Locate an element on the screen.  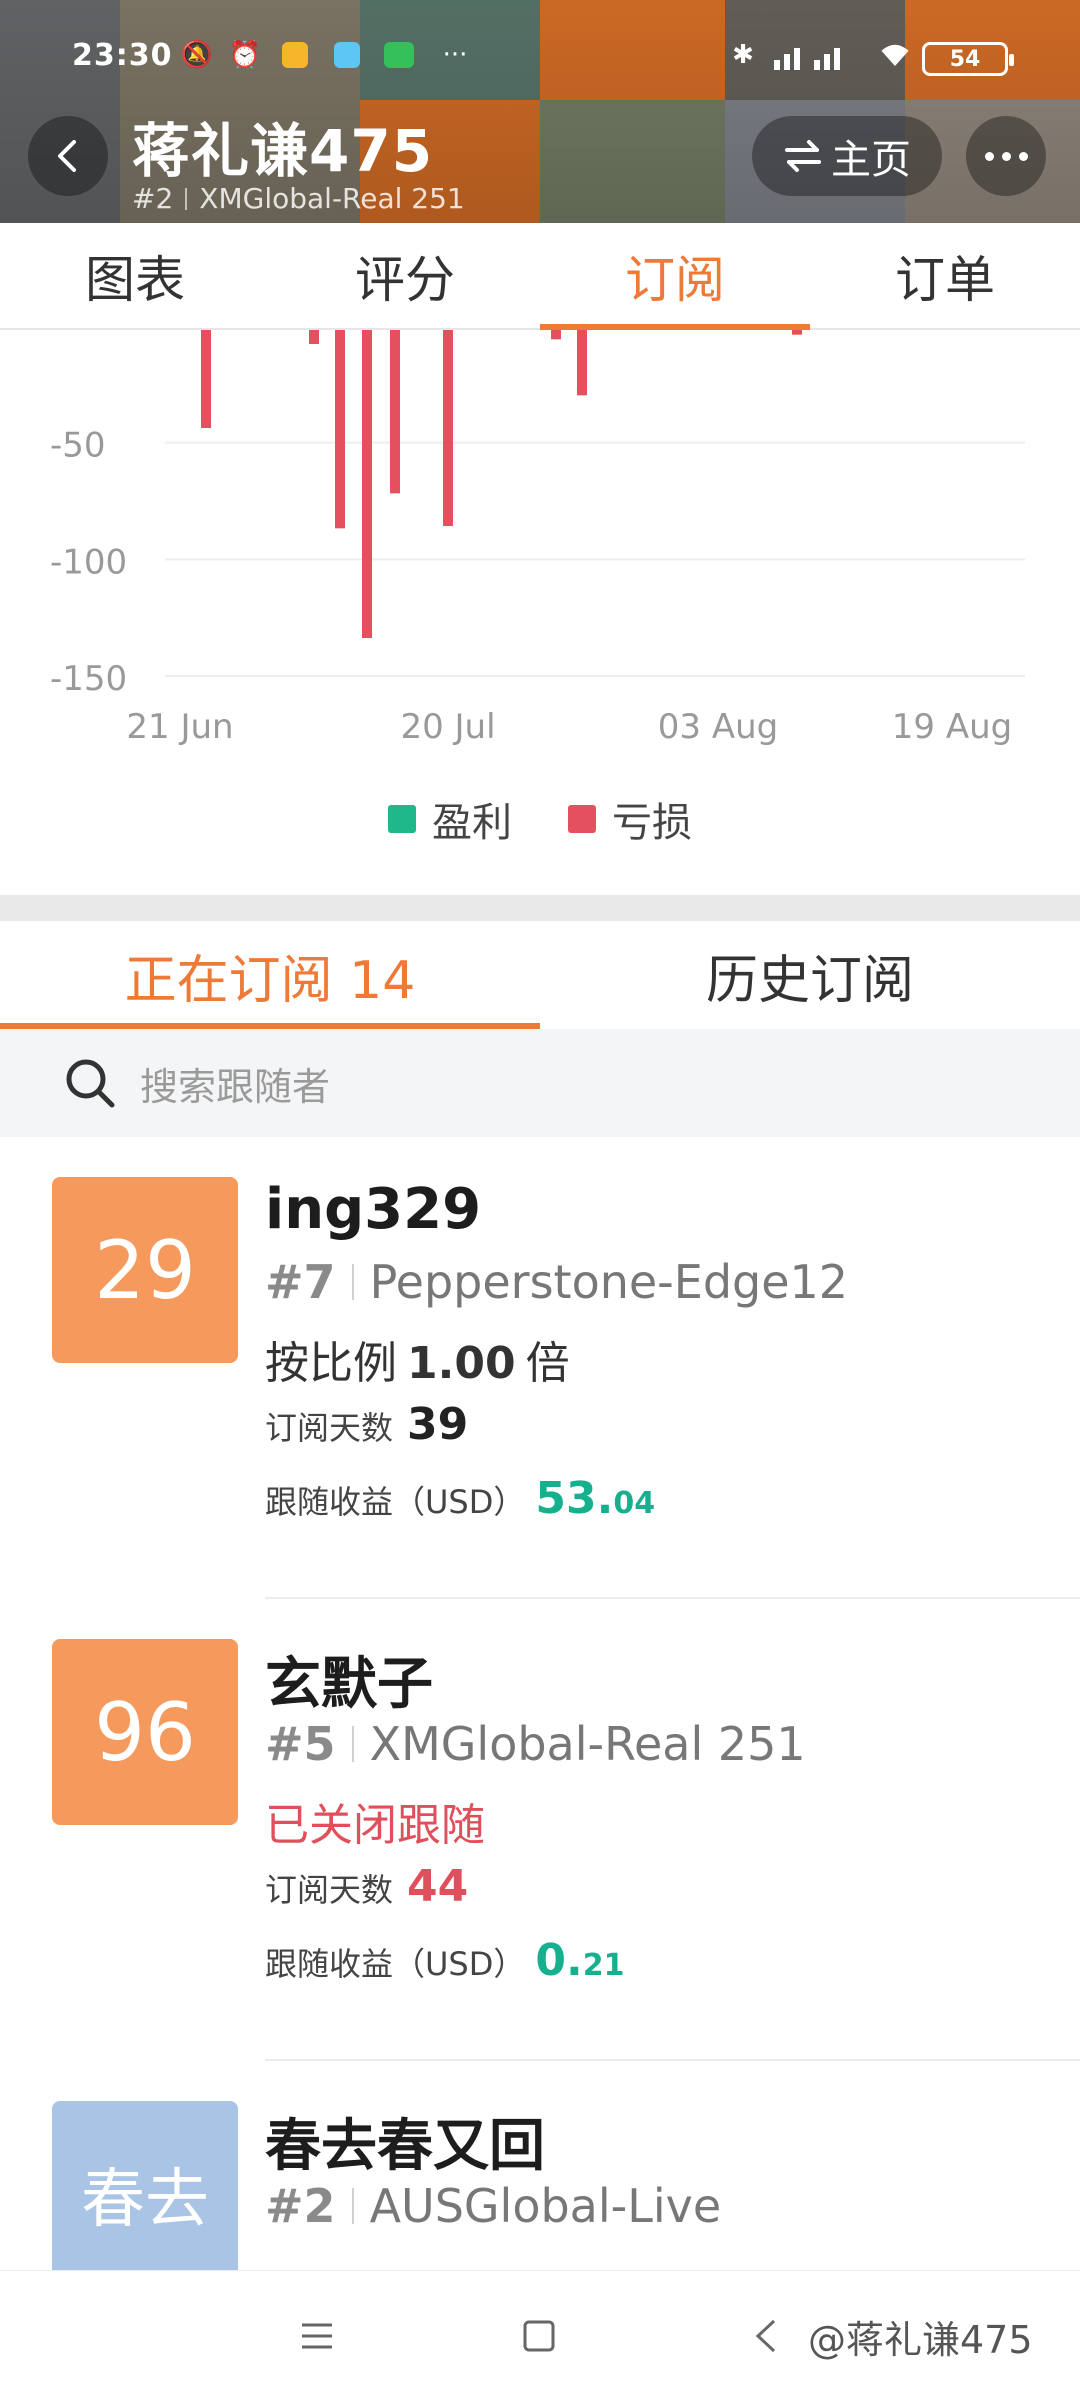
legend-loss: 亏损 is located at coordinates (630, 819).